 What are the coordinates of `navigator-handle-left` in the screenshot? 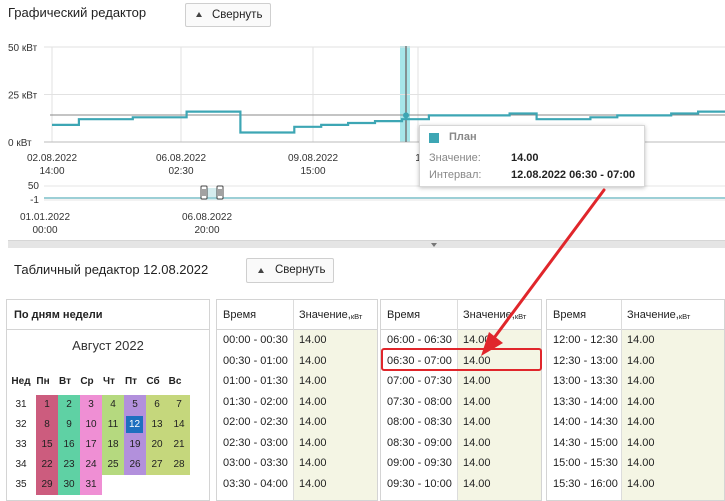 It's located at (204, 192).